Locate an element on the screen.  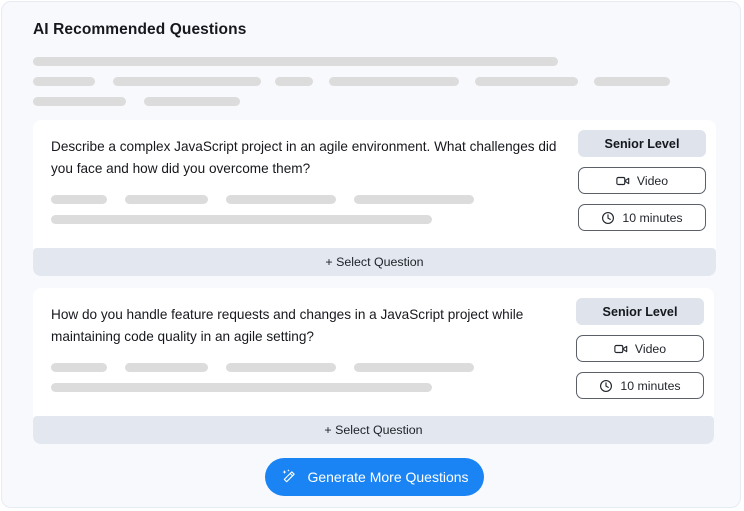
generate-more-questions-button: Generate More Questions is located at coordinates (374, 477).